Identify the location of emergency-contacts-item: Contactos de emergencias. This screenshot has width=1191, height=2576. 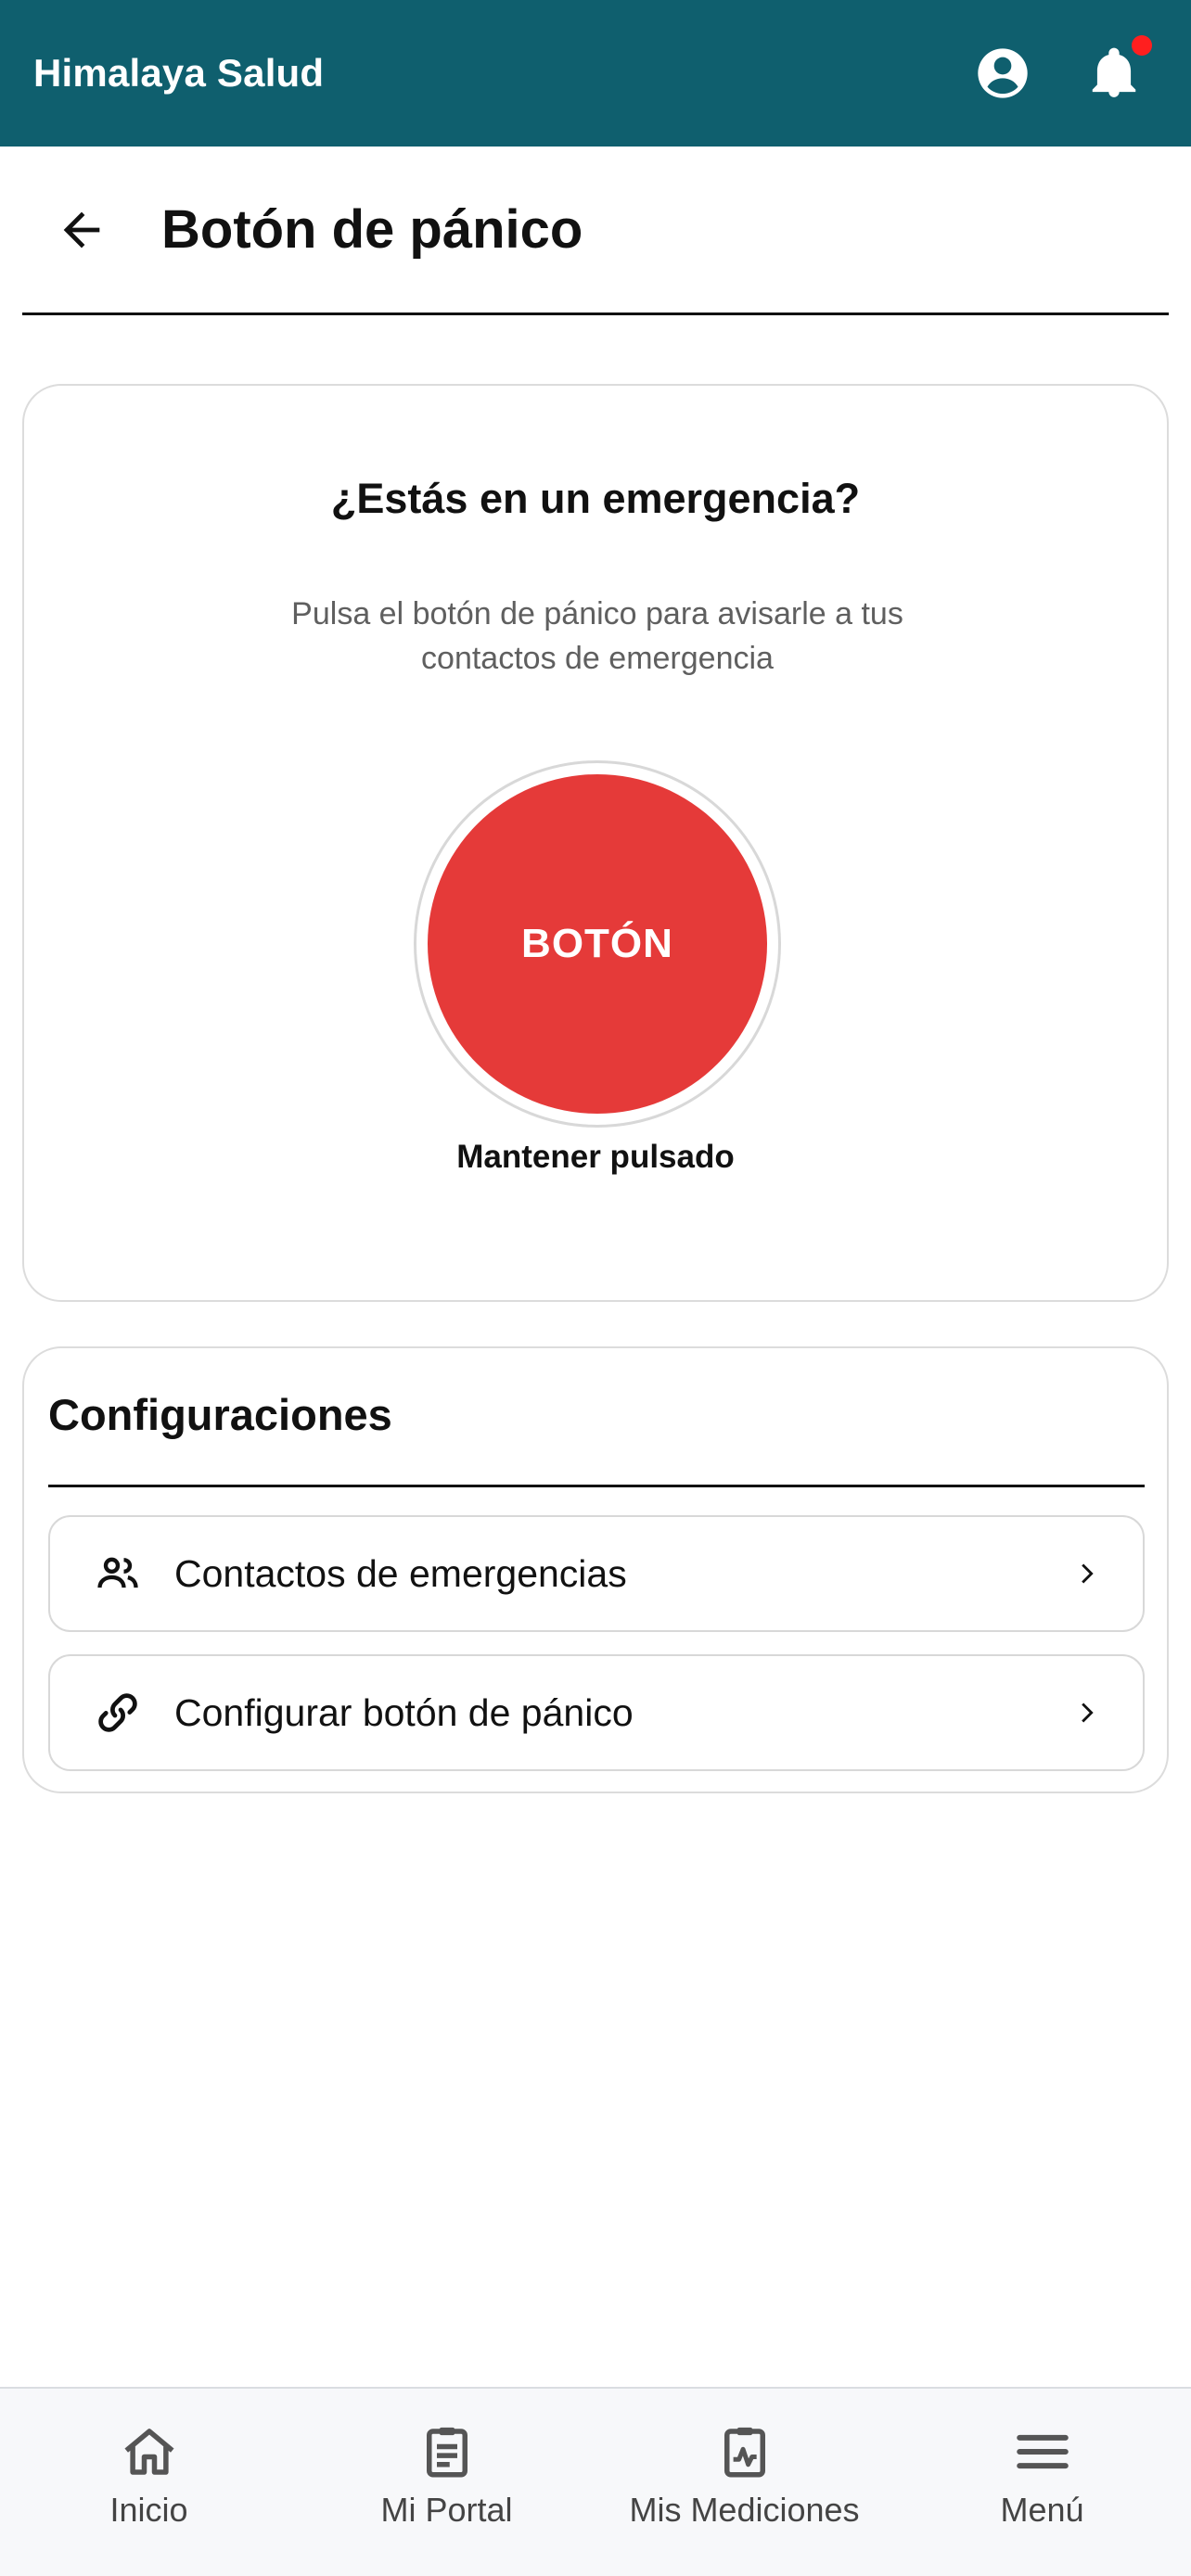
(597, 1573).